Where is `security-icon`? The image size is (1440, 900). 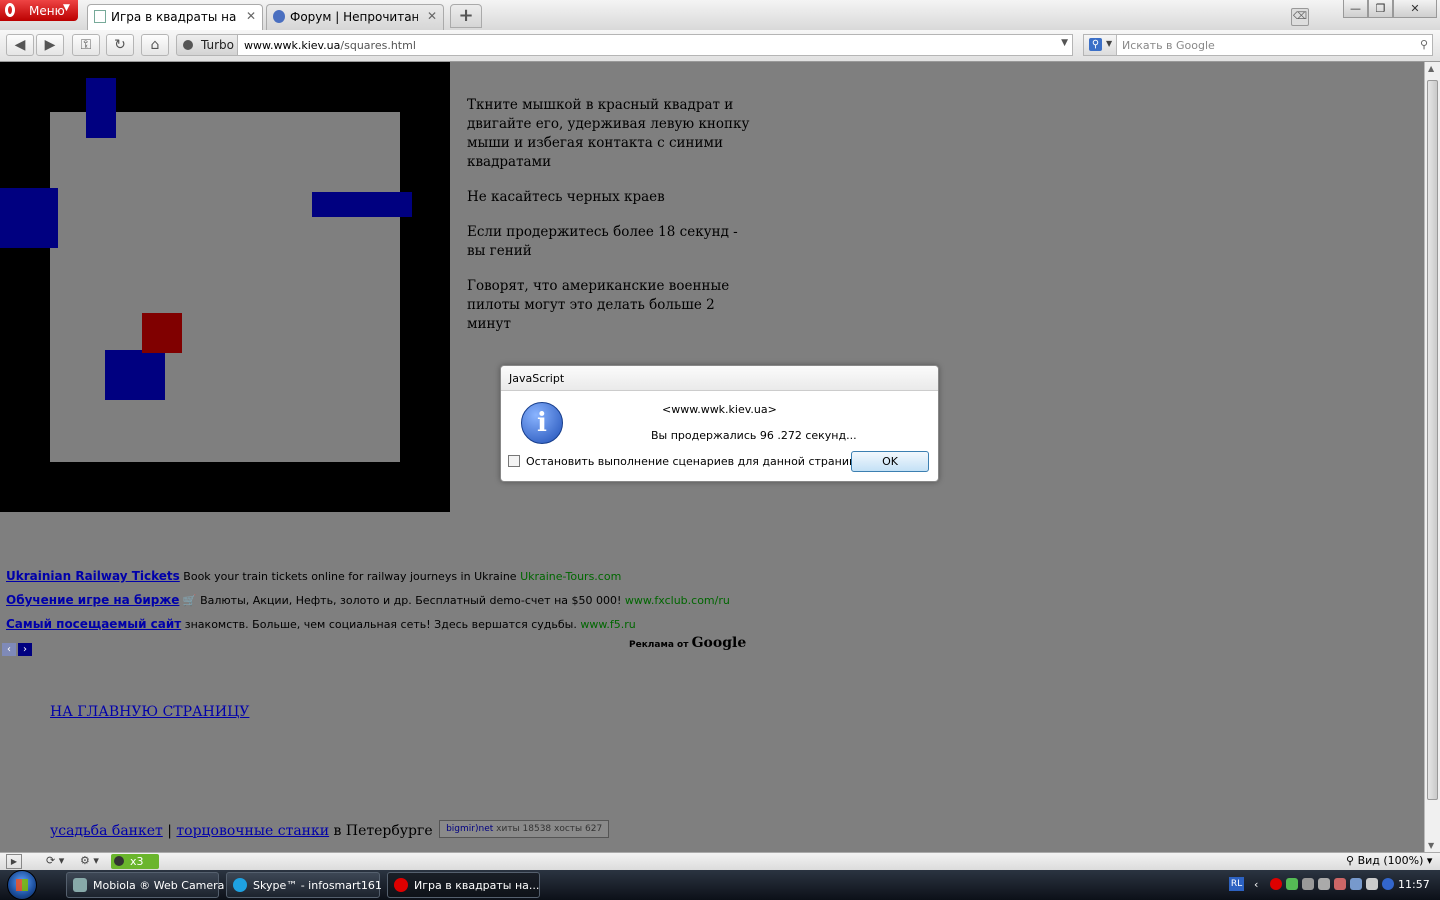
security-icon is located at coordinates (1340, 884).